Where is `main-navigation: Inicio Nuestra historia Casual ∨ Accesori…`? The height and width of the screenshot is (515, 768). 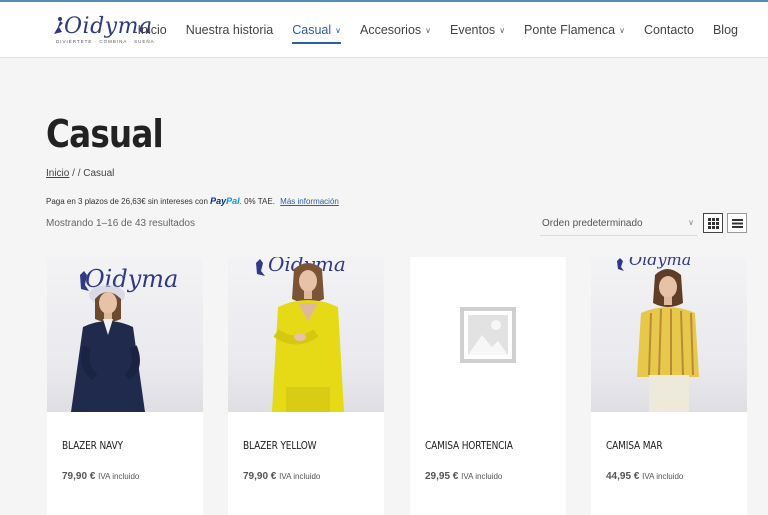
main-navigation: Inicio Nuestra historia Casual ∨ Accesori… is located at coordinates (428, 30).